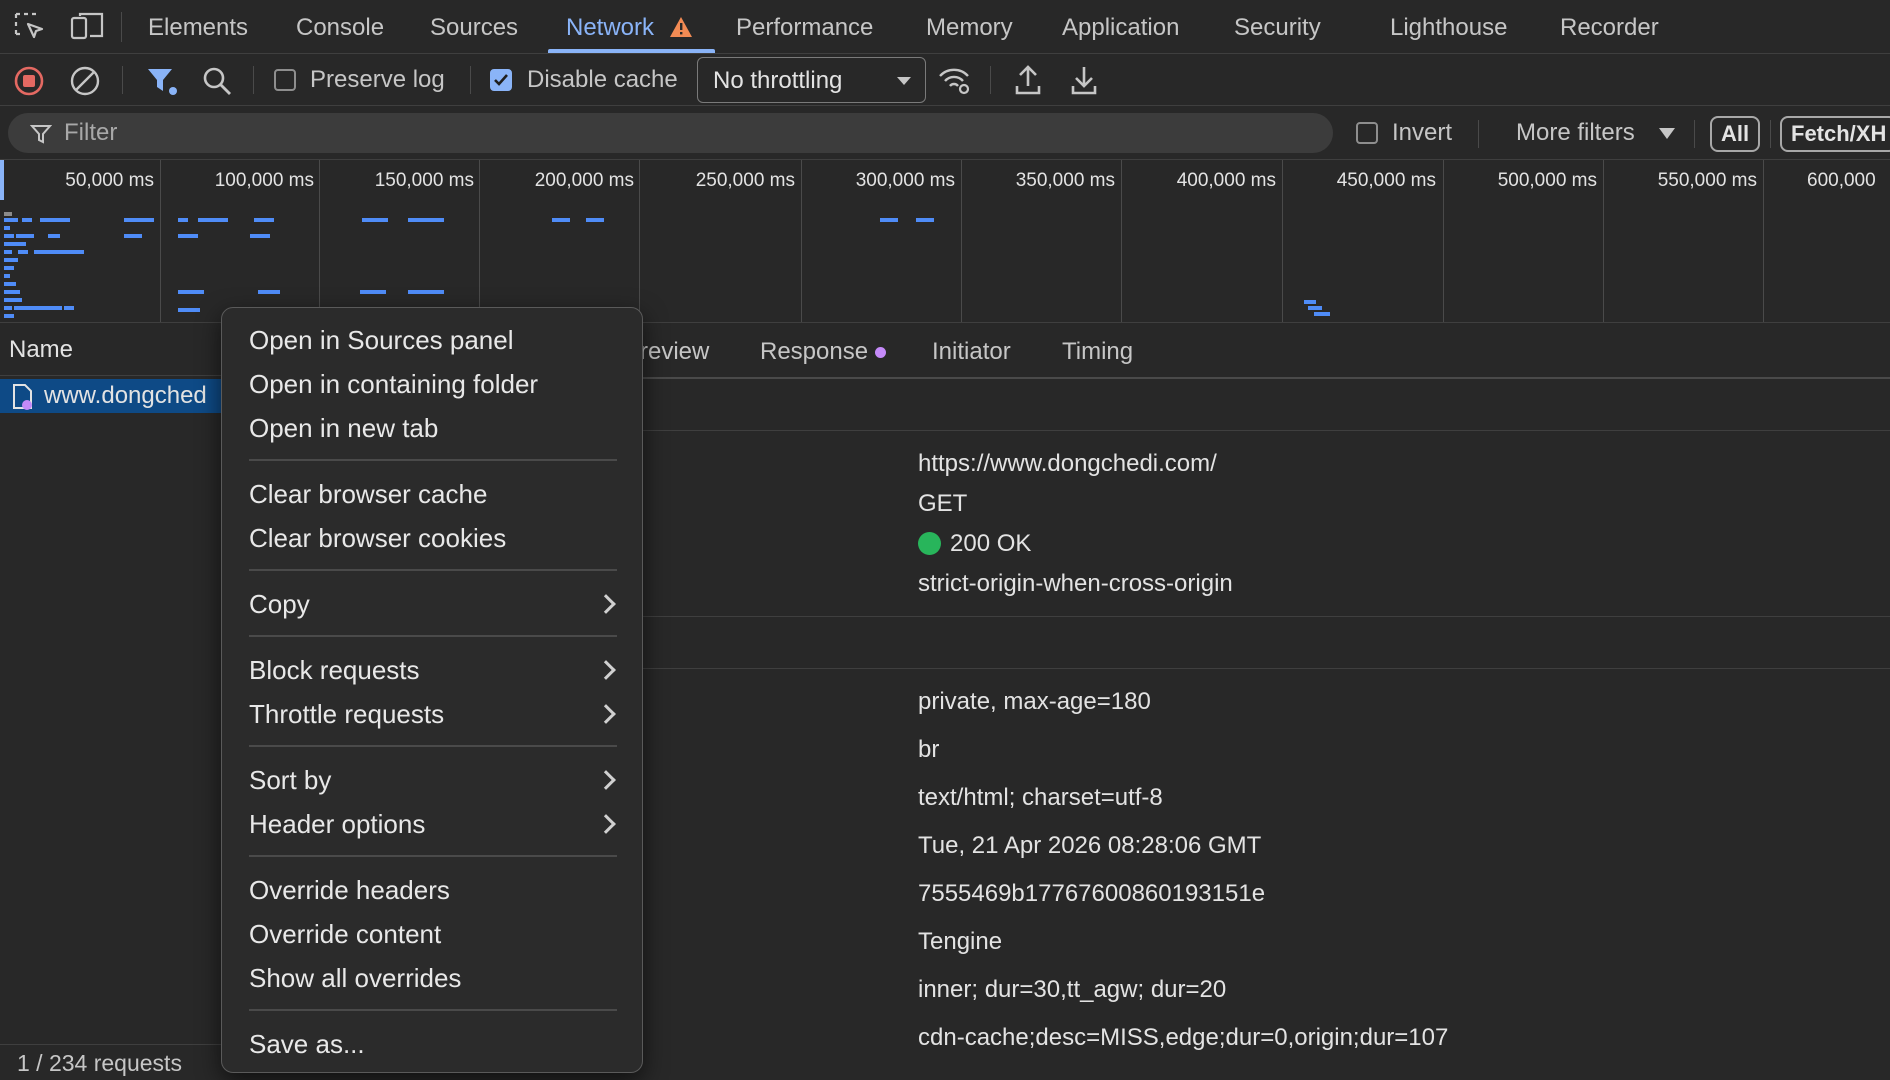  Describe the element at coordinates (501, 80) in the screenshot. I see `disable-cache-checkbox` at that location.